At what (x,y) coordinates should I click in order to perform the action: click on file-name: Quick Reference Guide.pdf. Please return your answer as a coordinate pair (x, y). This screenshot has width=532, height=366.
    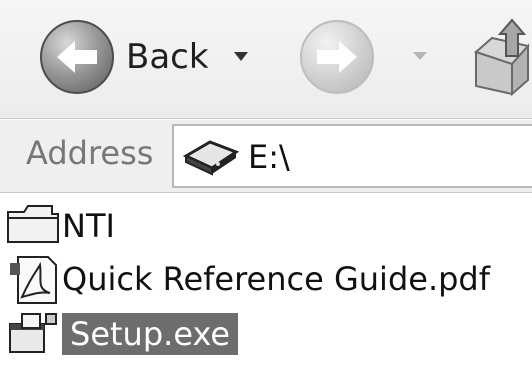
    Looking at the image, I should click on (276, 279).